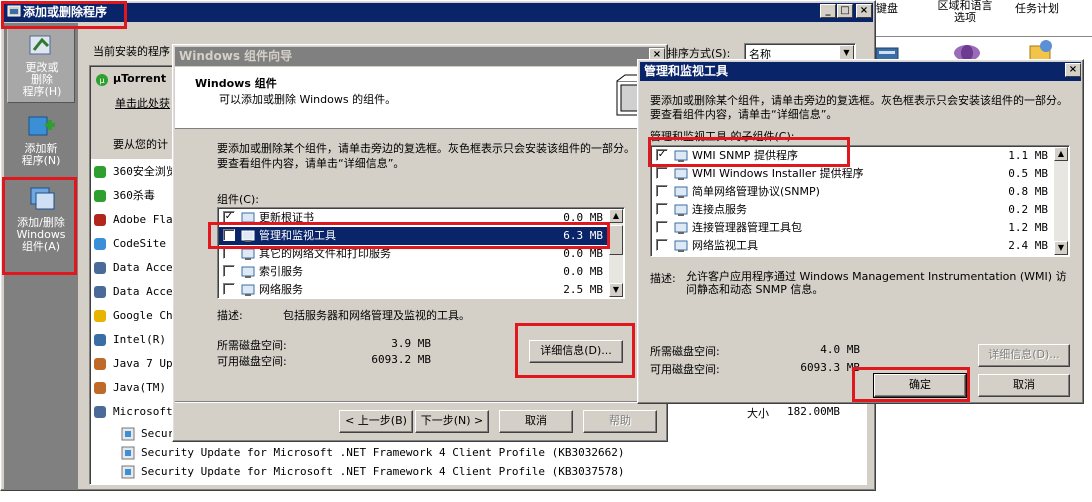 This screenshot has height=502, width=1092. What do you see at coordinates (852, 192) in the screenshot?
I see `component-row: 简单网络管理协议(SNMP) 0.8 MB` at bounding box center [852, 192].